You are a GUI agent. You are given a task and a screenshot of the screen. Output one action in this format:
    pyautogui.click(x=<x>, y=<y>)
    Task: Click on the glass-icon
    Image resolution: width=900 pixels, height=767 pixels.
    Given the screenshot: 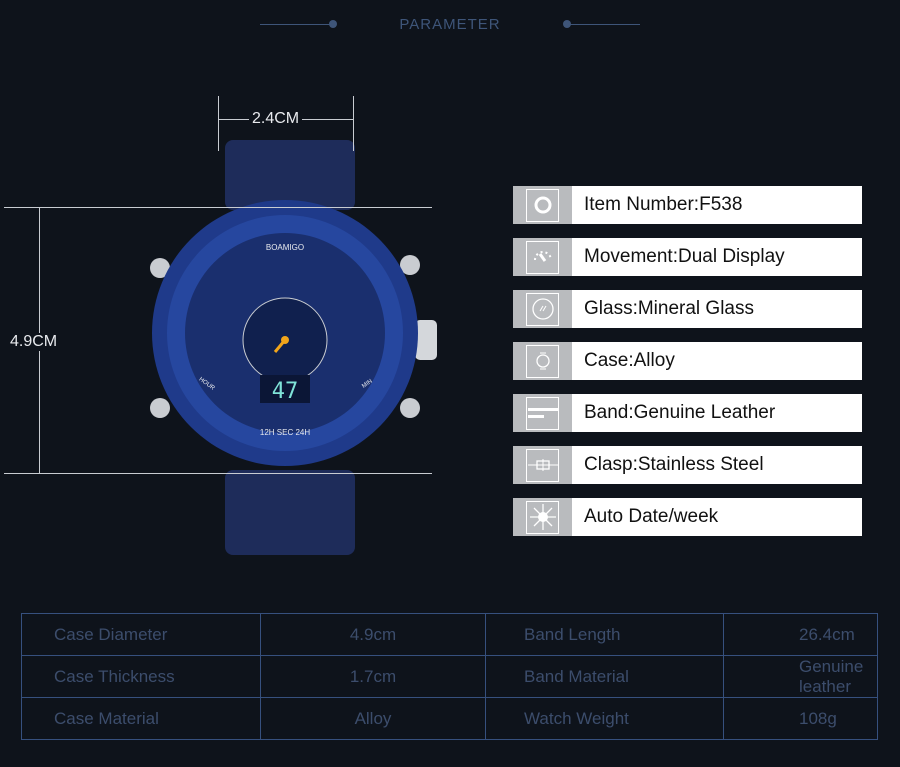 What is the action you would take?
    pyautogui.click(x=542, y=309)
    